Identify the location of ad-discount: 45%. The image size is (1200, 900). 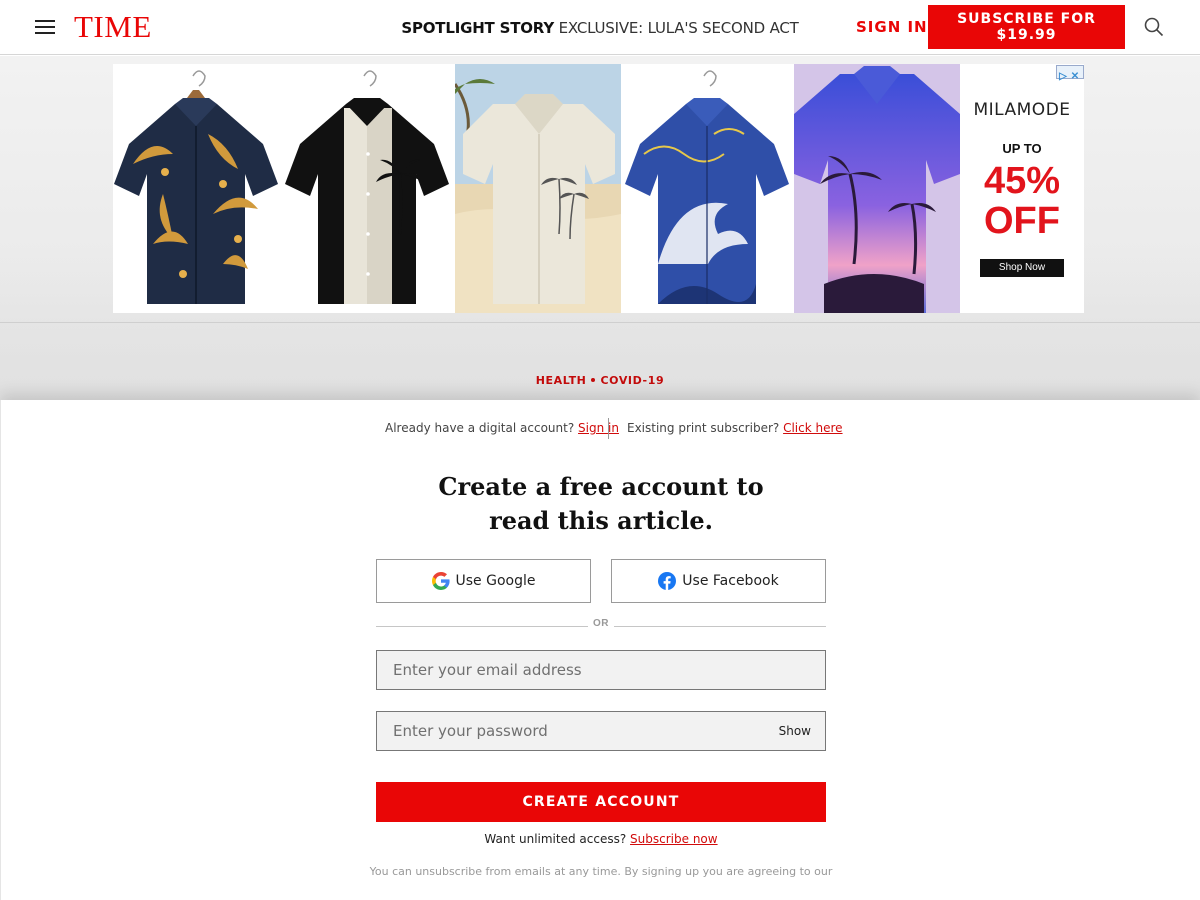
(1022, 181).